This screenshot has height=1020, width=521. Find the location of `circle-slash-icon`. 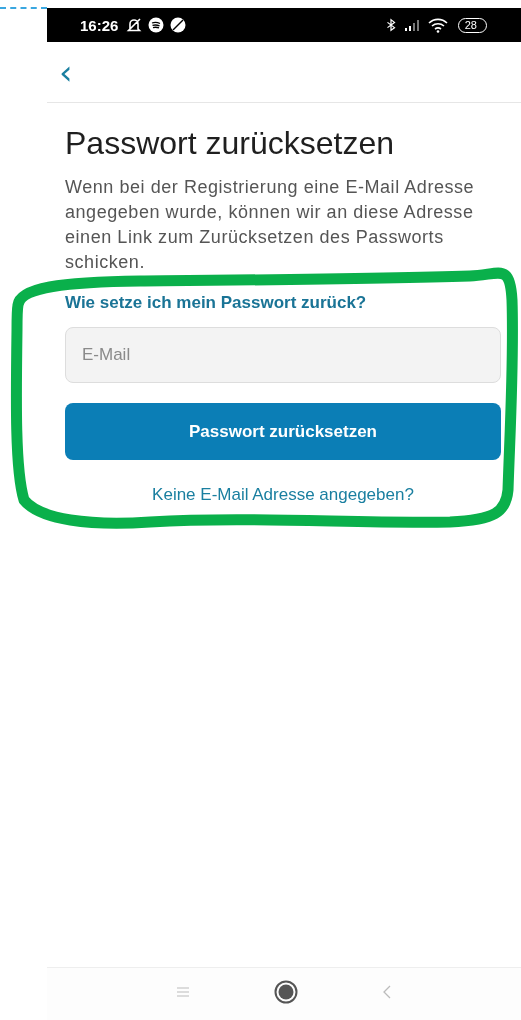

circle-slash-icon is located at coordinates (178, 25).